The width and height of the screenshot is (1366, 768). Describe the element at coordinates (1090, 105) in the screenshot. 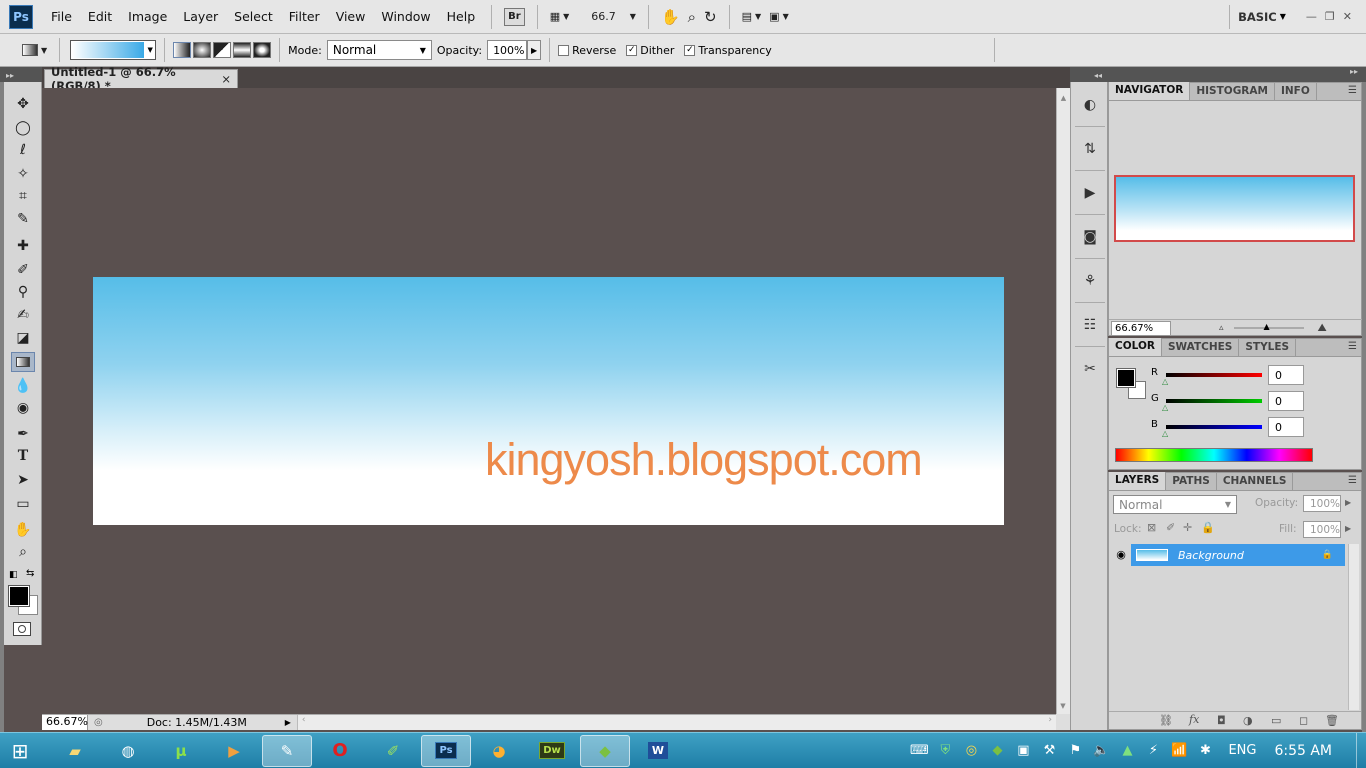

I see `history-panel-icon: ◐` at that location.